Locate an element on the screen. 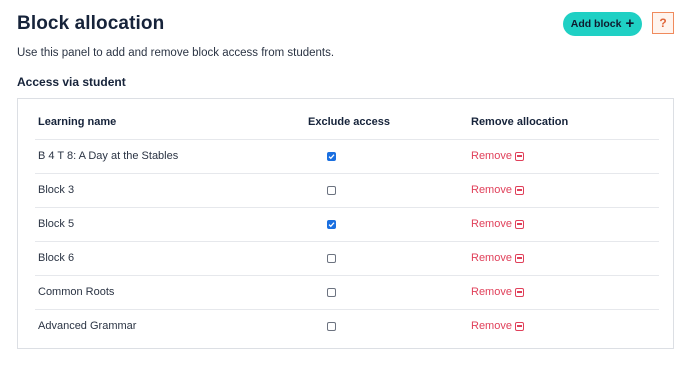  help-button: ? is located at coordinates (663, 23).